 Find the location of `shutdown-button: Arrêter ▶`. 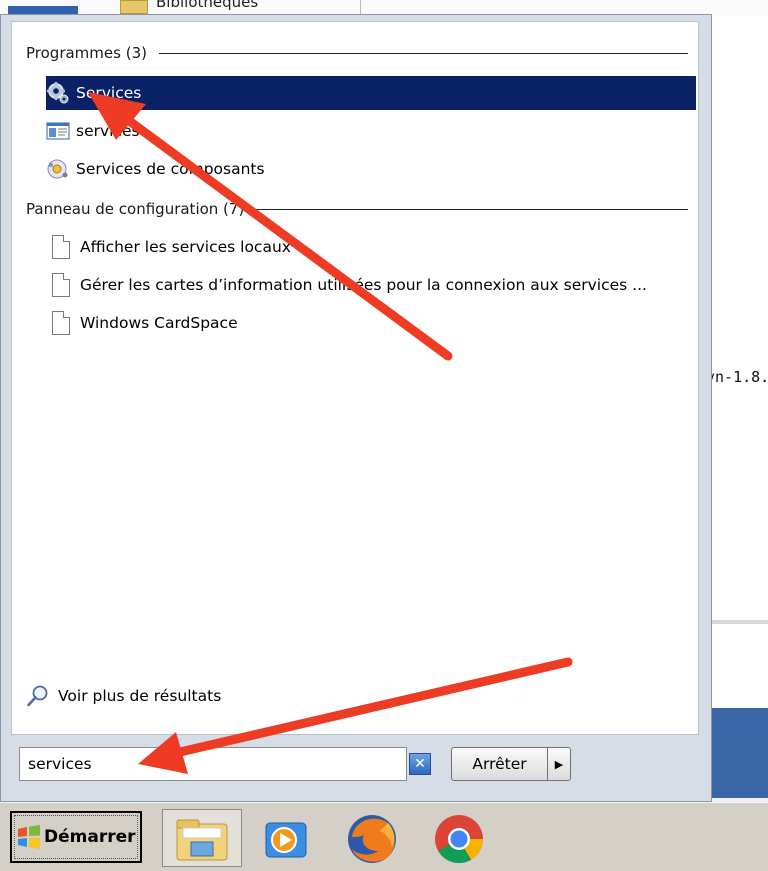

shutdown-button: Arrêter ▶ is located at coordinates (511, 764).